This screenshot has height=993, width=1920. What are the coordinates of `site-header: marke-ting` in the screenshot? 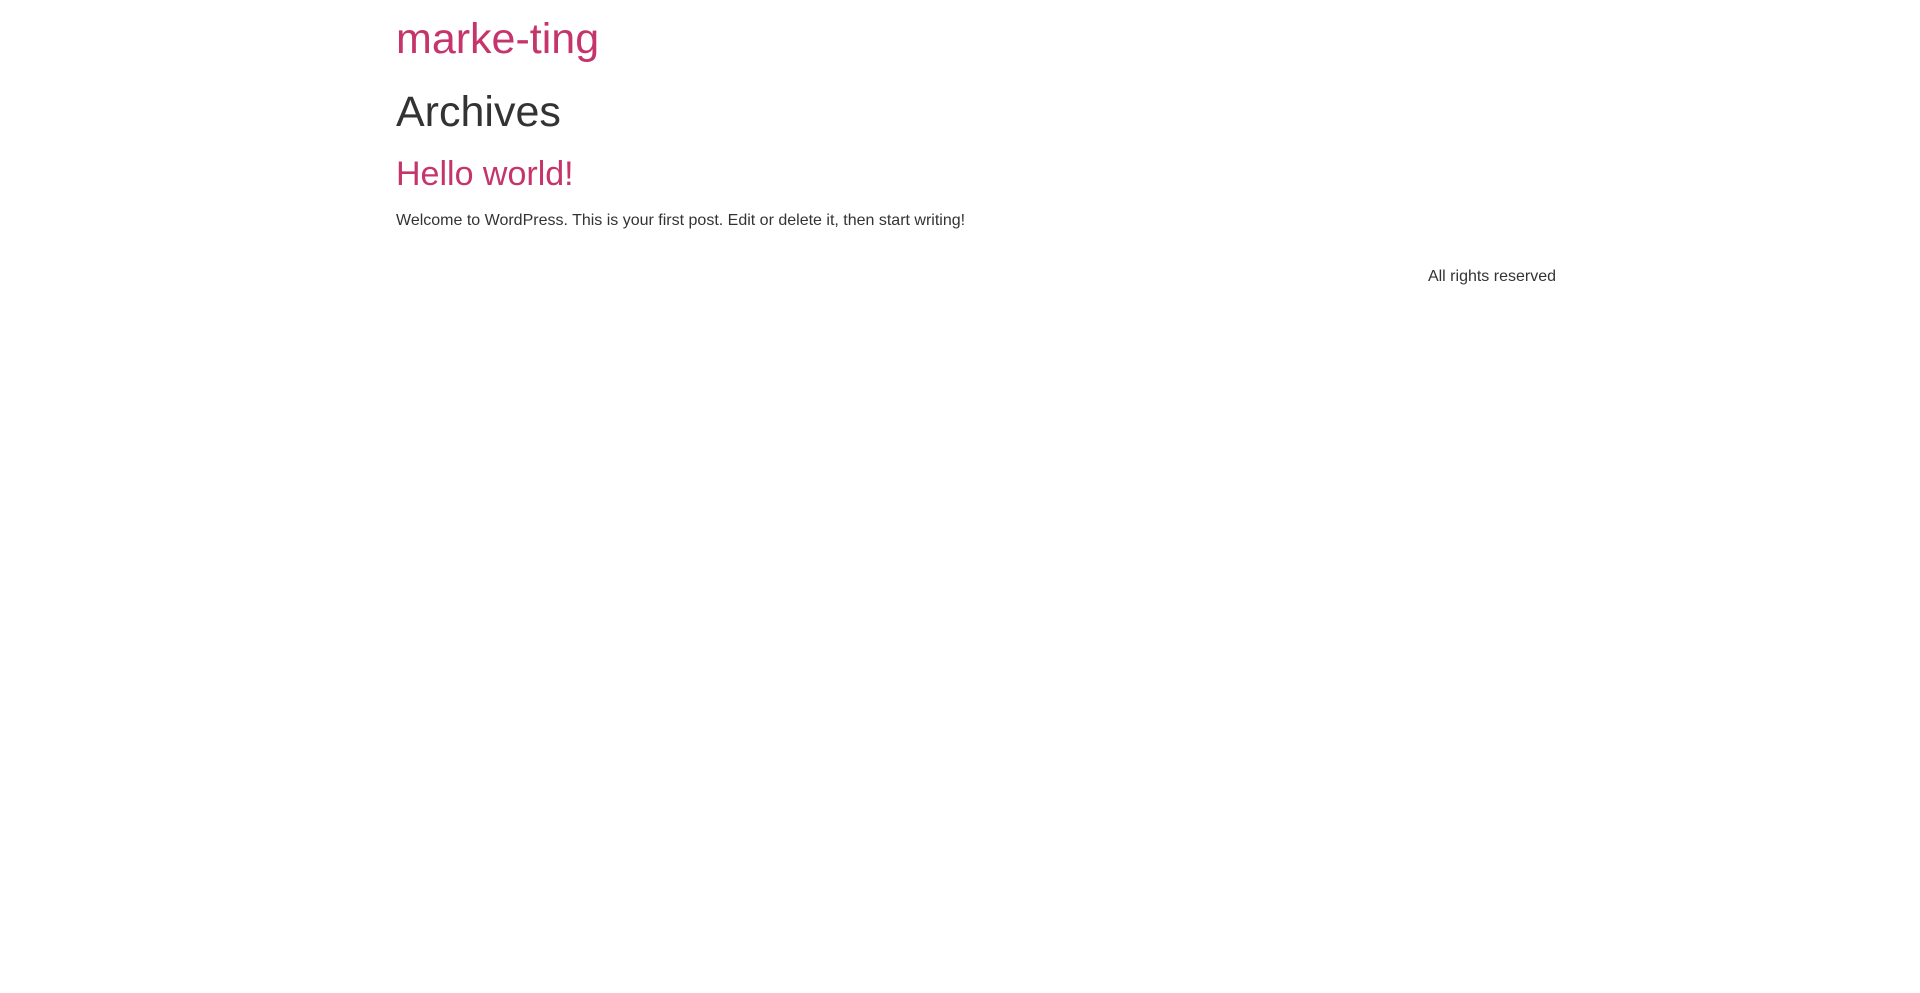 It's located at (976, 40).